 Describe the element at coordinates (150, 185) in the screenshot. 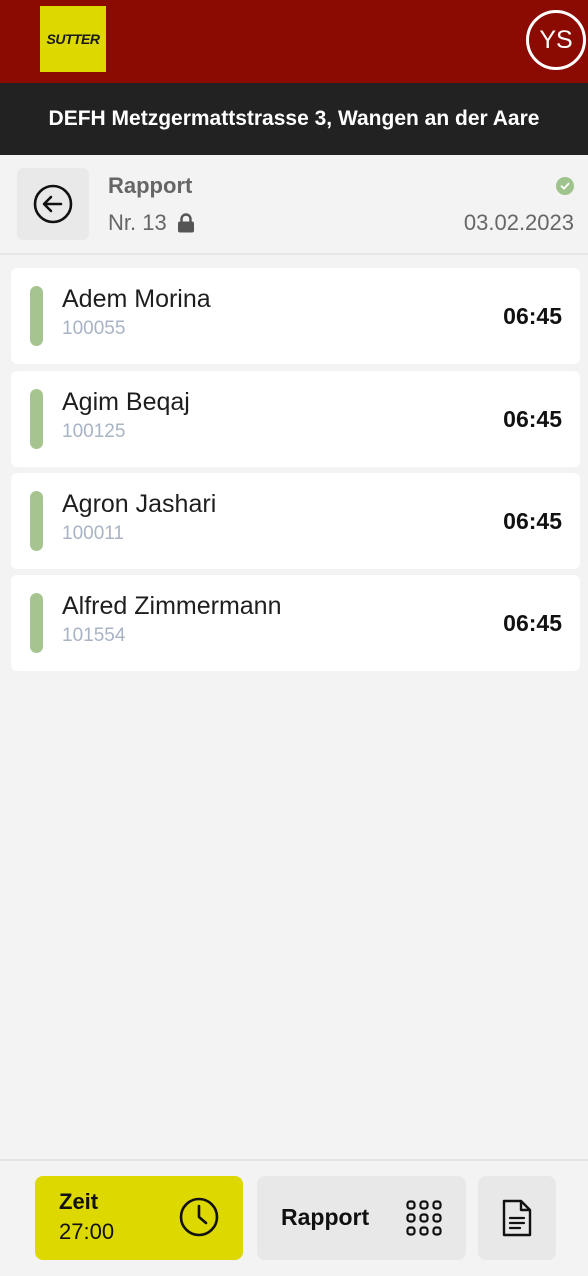

I see `page-title: Rapport` at that location.